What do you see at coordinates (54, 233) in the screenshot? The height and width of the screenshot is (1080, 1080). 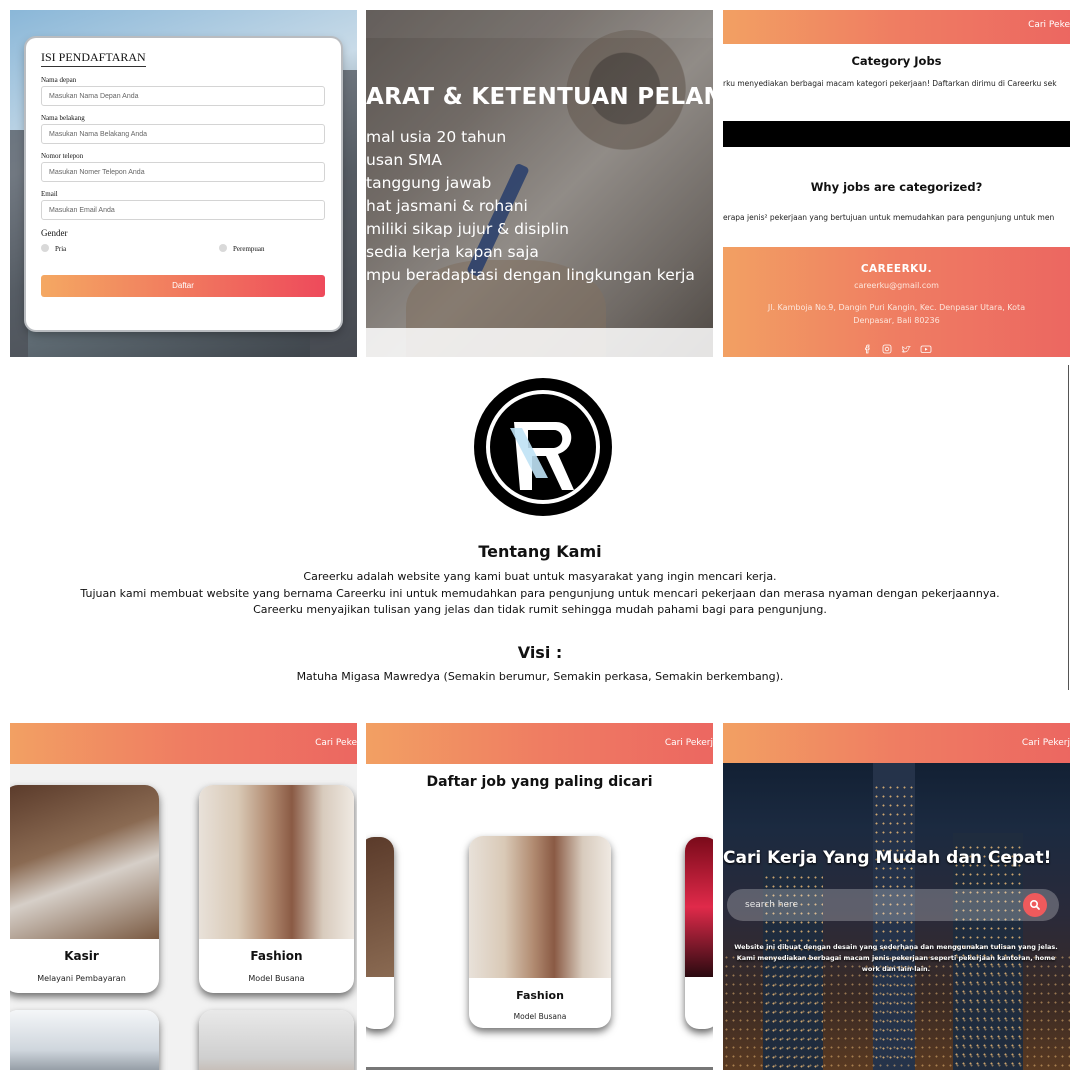 I see `gender-label: Gender` at bounding box center [54, 233].